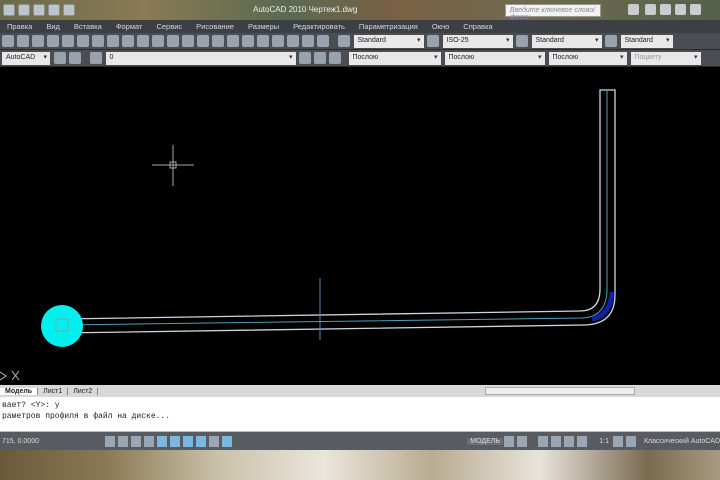  What do you see at coordinates (307, 41) in the screenshot?
I see `calculator-icon` at bounding box center [307, 41].